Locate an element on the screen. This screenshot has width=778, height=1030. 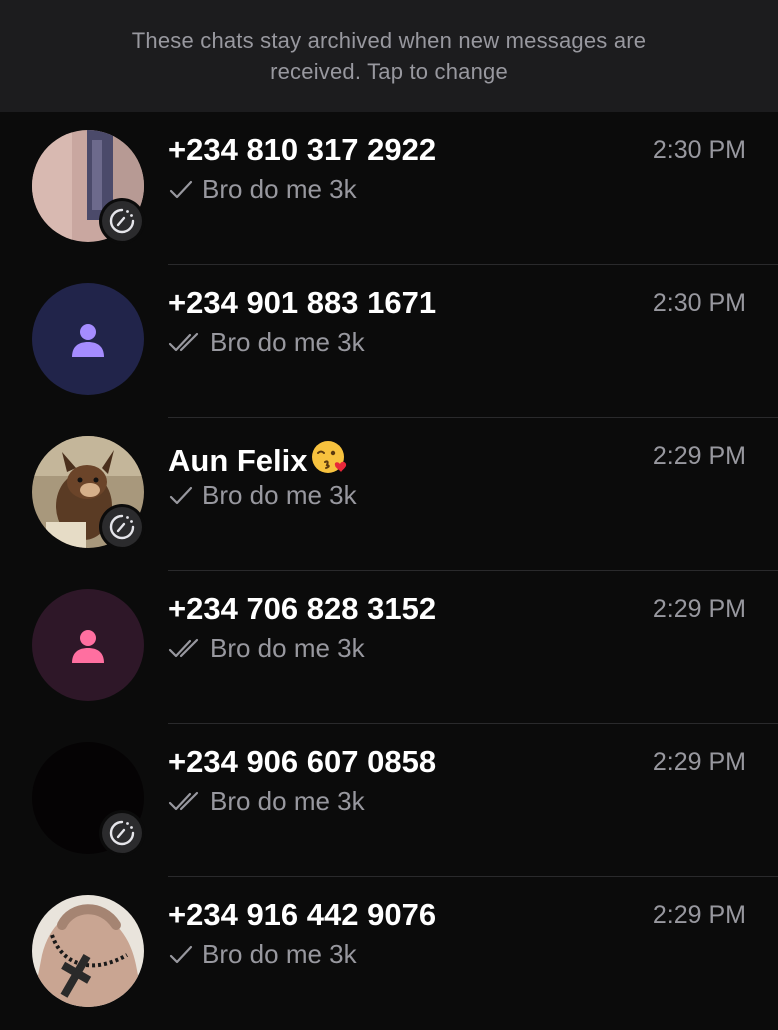
chat-name: Aun Felix is located at coordinates (258, 461).